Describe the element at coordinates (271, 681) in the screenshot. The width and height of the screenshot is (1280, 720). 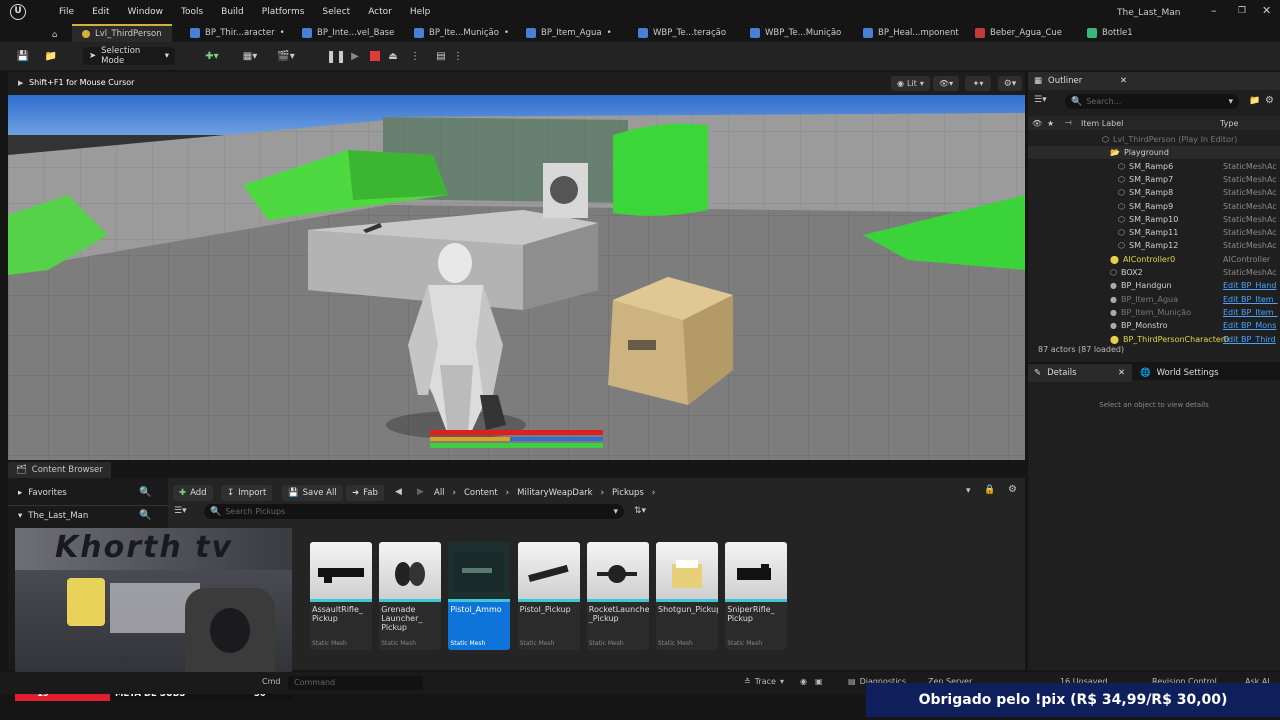
I see `cmd-dropdown: Cmd` at that location.